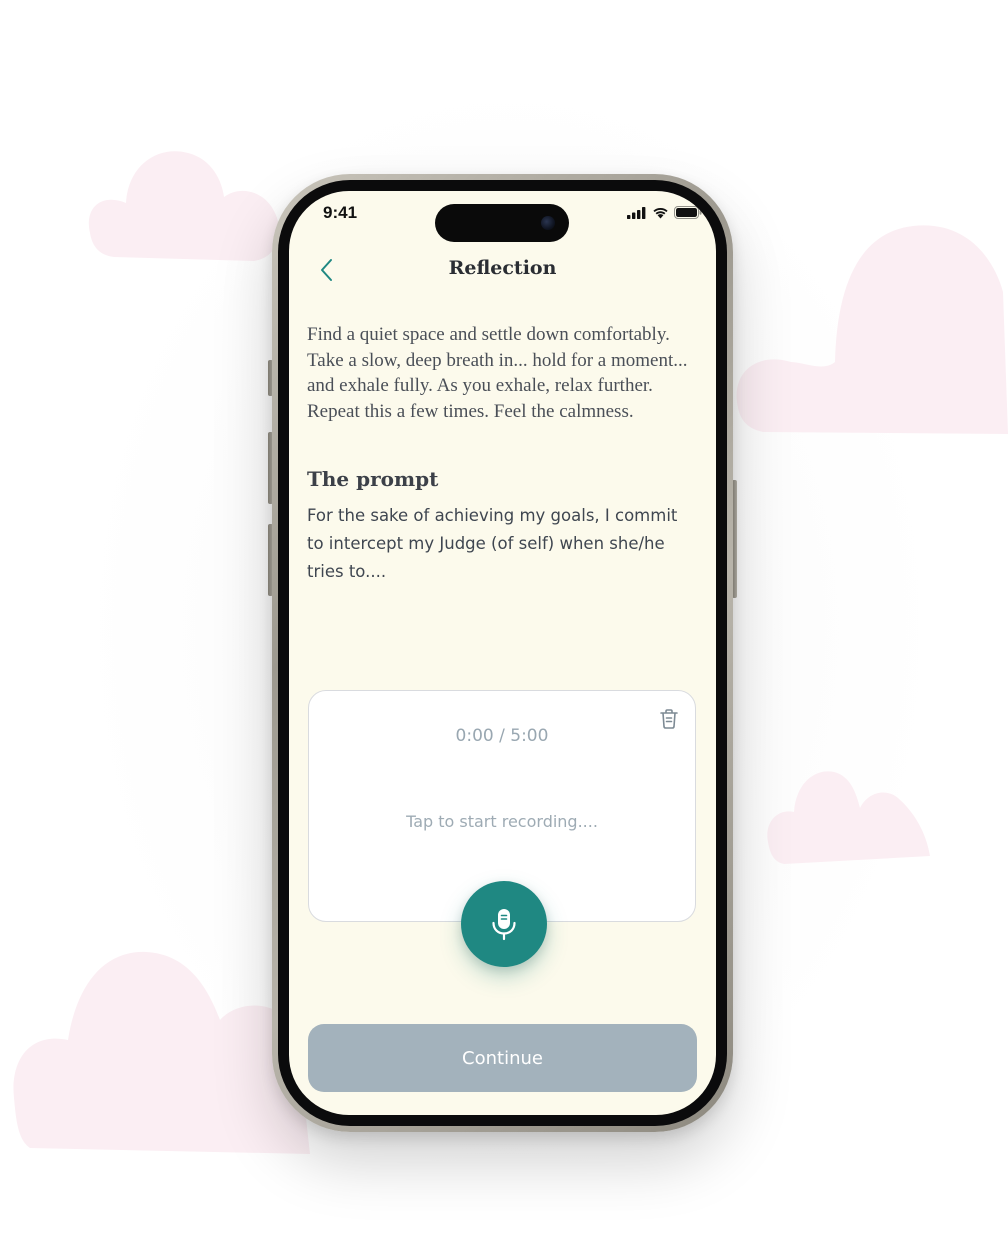 This screenshot has width=1008, height=1255. Describe the element at coordinates (502, 268) in the screenshot. I see `page-title: Reflection` at that location.